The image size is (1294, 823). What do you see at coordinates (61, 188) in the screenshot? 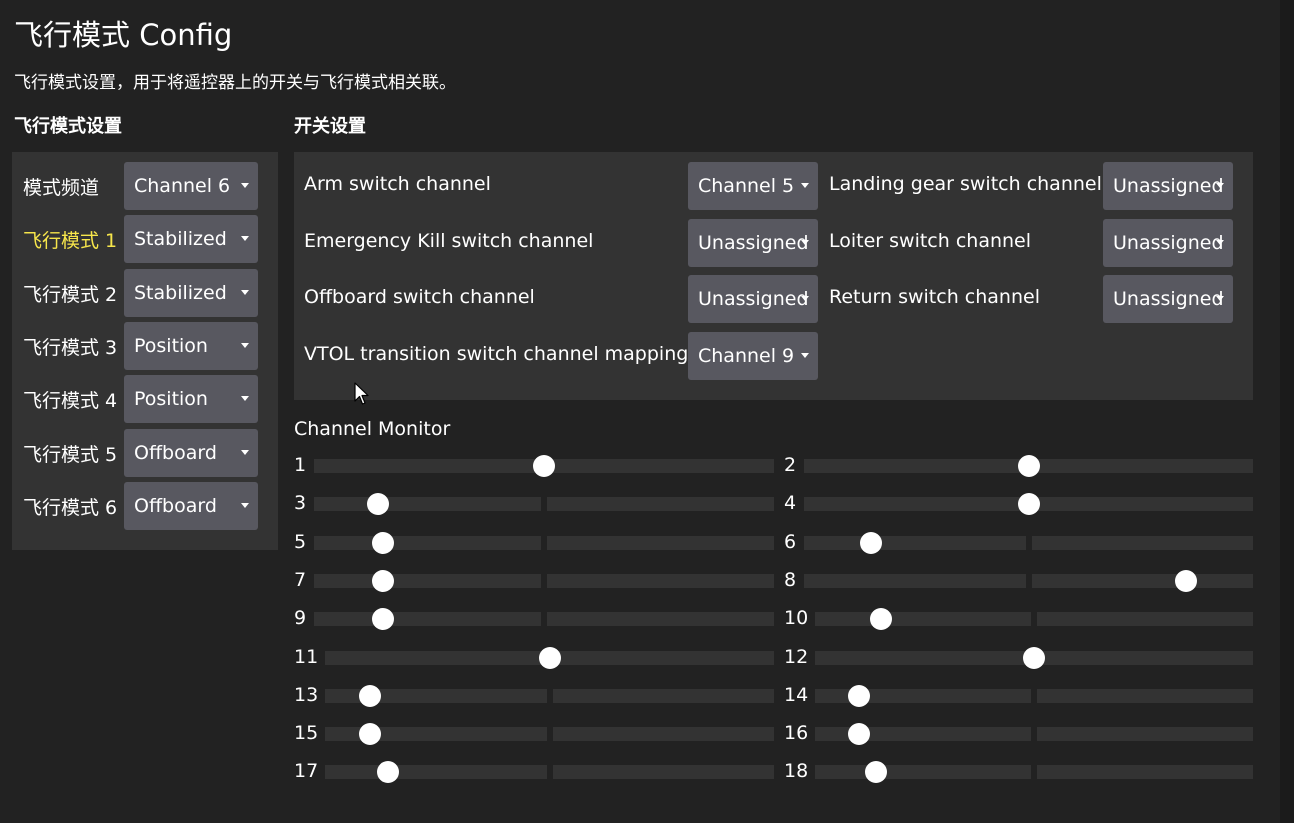
I see `mode-row-label-0: 模式频道` at bounding box center [61, 188].